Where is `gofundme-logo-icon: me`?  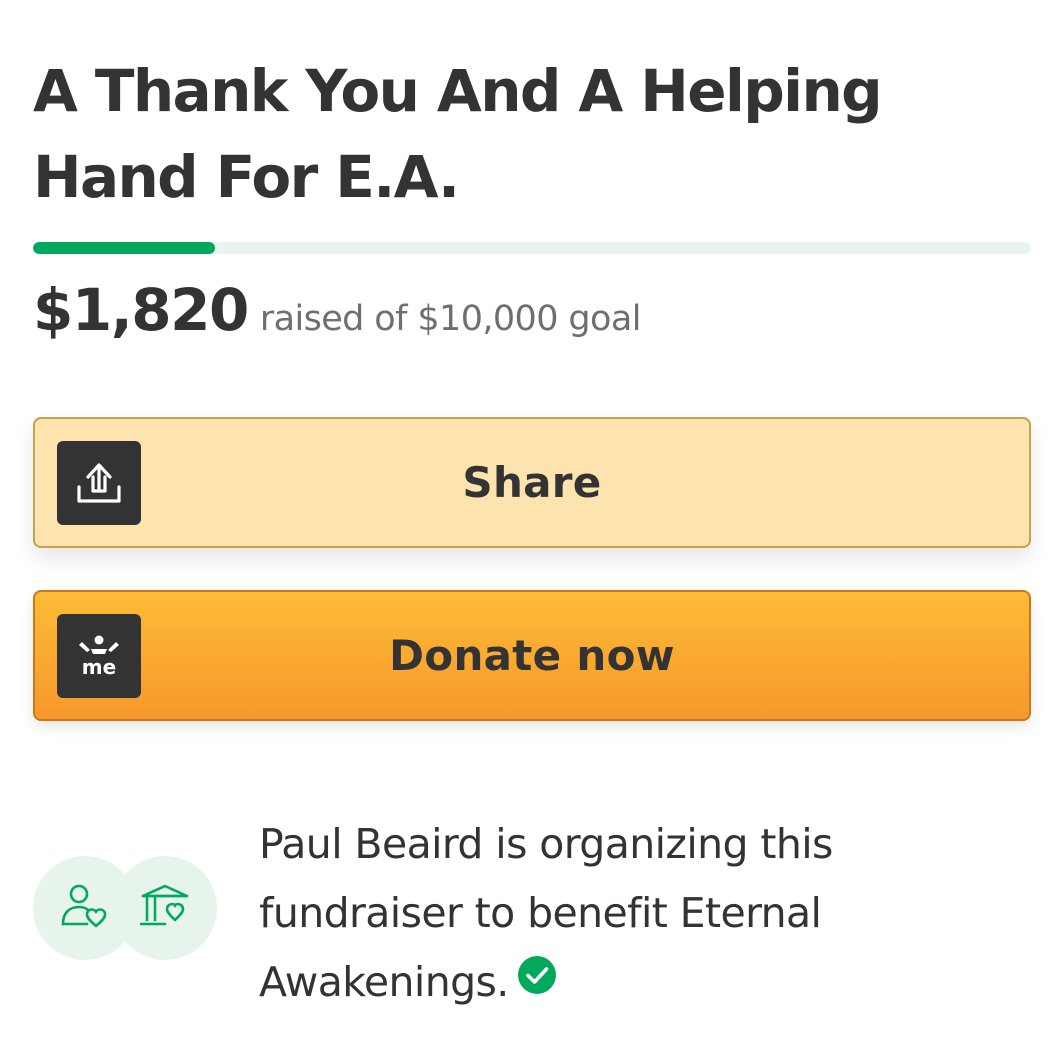
gofundme-logo-icon: me is located at coordinates (99, 656).